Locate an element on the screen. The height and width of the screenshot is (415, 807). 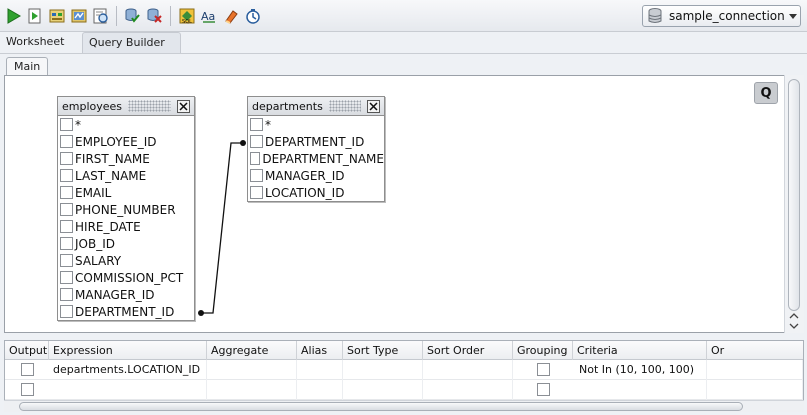
explain-plan-icon is located at coordinates (57, 16).